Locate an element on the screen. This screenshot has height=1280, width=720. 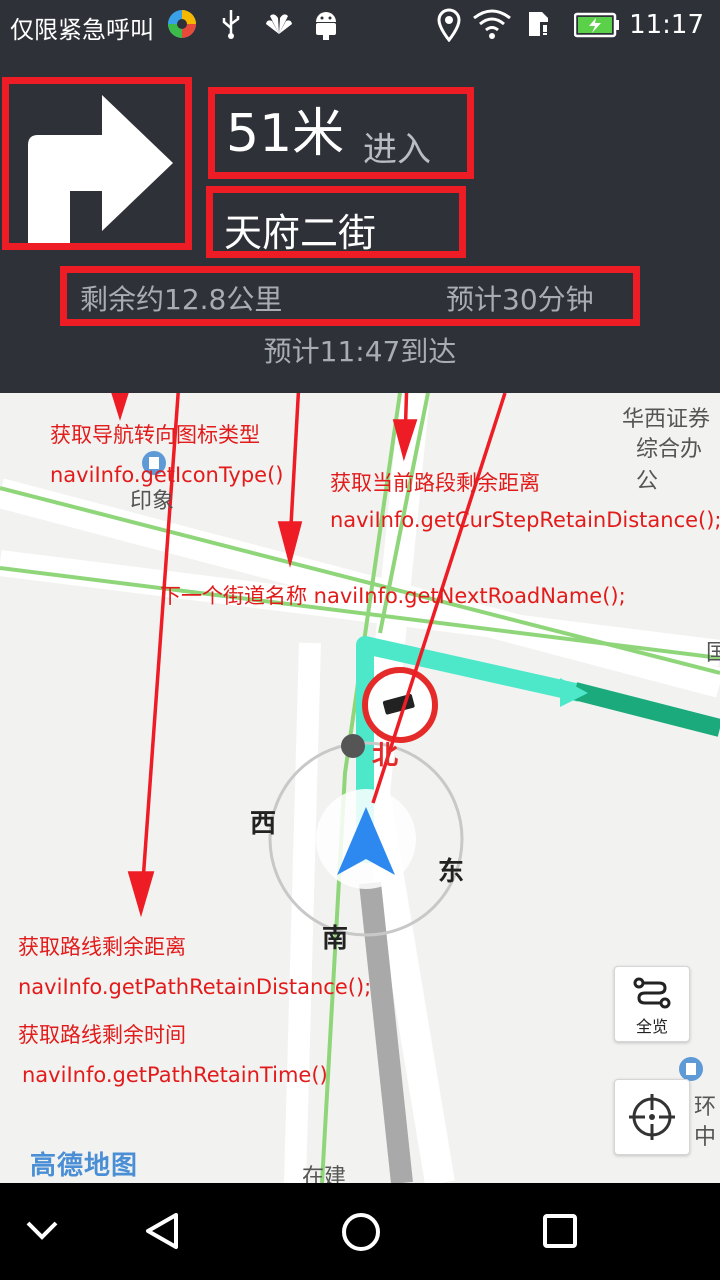
home-circle-icon is located at coordinates (361, 1232).